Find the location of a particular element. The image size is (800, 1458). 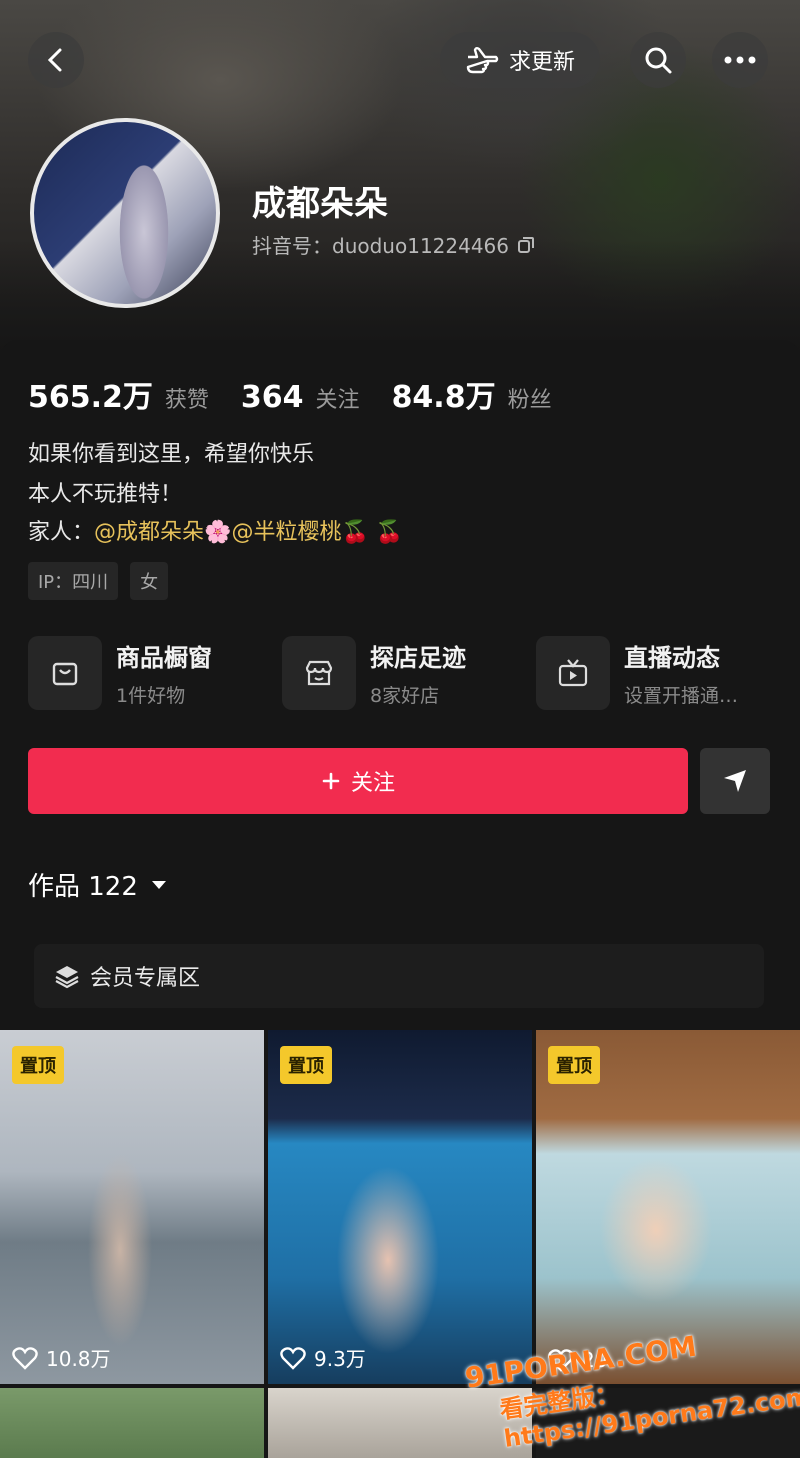

share-button is located at coordinates (735, 781).